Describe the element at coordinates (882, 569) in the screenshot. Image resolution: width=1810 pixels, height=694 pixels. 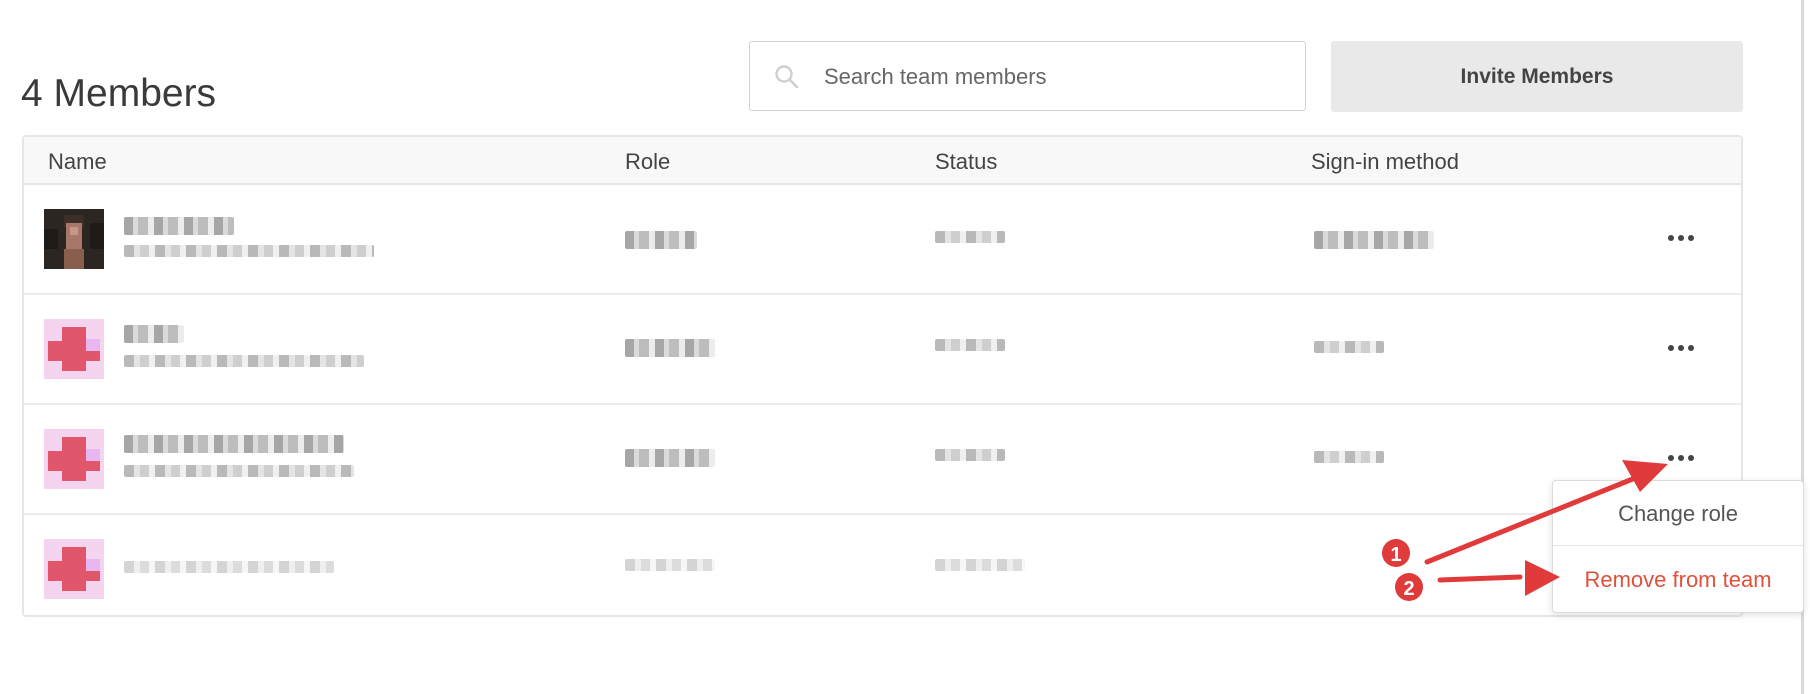
I see `table-row` at that location.